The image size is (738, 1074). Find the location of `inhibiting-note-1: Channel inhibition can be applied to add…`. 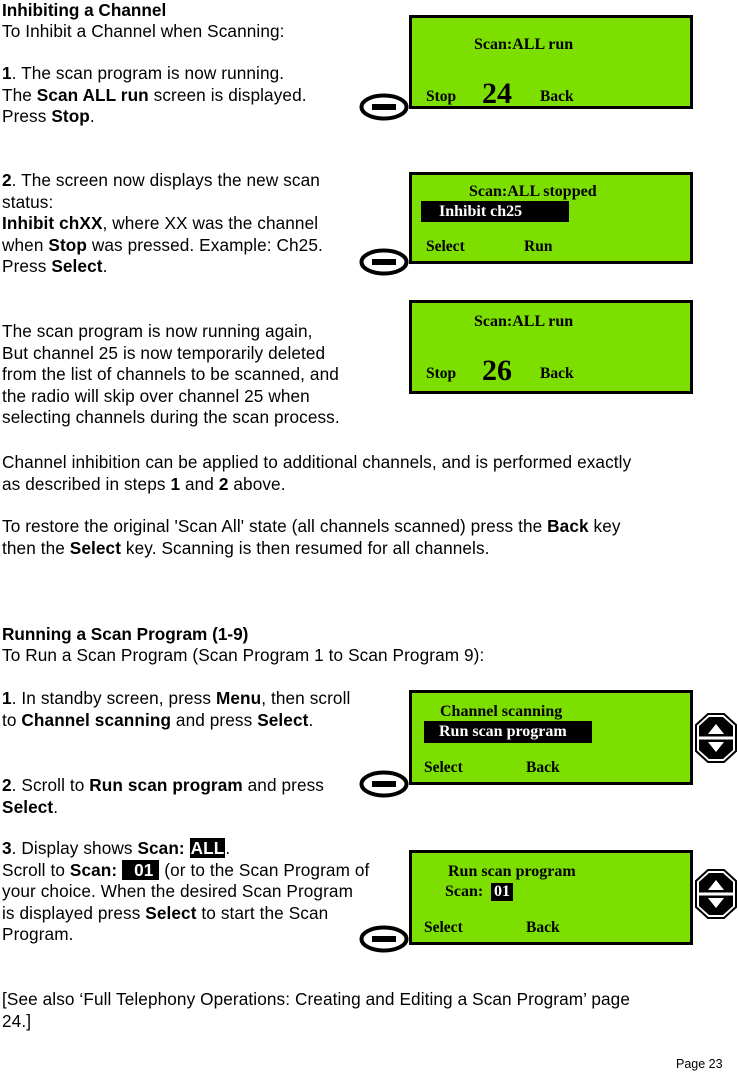

inhibiting-note-1: Channel inhibition can be applied to add… is located at coordinates (316, 473).